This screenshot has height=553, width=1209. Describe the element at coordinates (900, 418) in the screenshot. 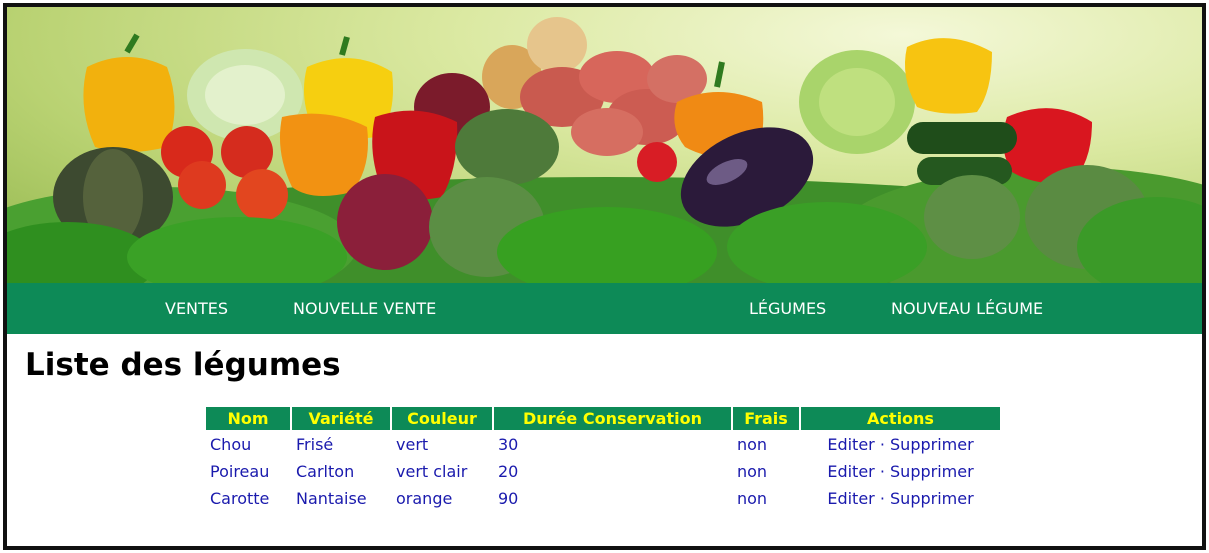

I see `column-header-actions: Actions` at that location.